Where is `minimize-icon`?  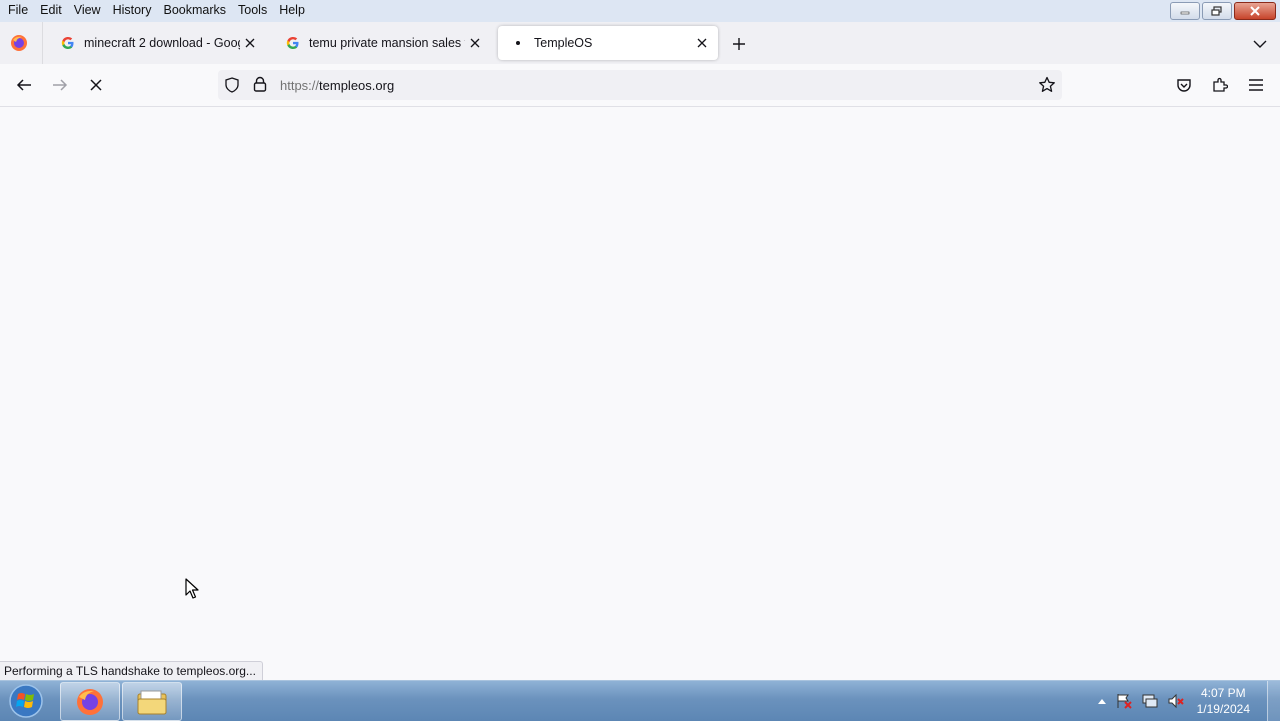 minimize-icon is located at coordinates (1185, 13).